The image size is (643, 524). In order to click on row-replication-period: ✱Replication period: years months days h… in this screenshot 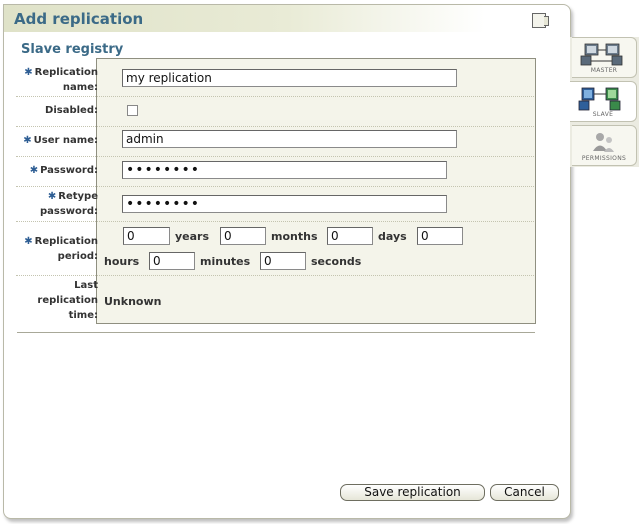, I will do `click(275, 248)`.